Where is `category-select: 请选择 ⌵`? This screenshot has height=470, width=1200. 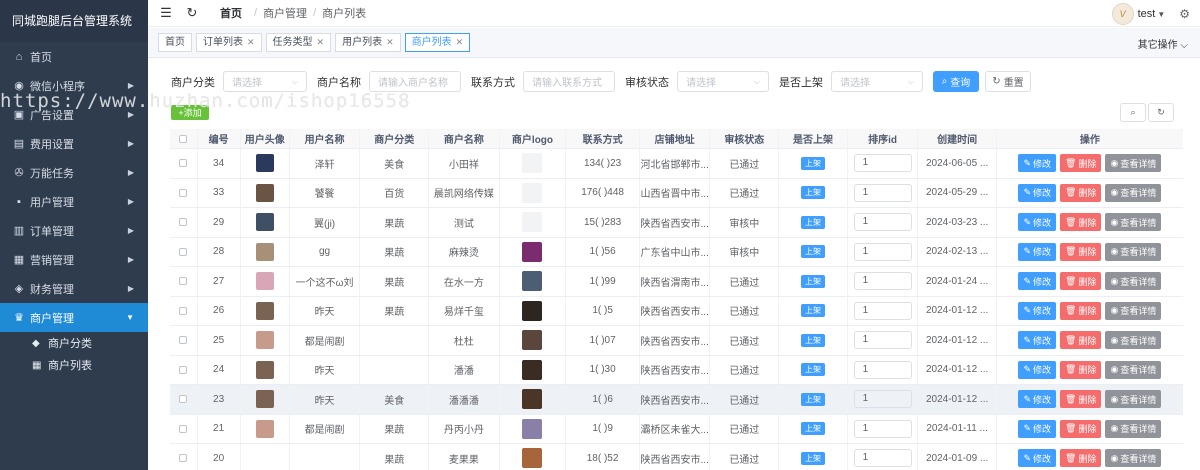 category-select: 请选择 ⌵ is located at coordinates (265, 81).